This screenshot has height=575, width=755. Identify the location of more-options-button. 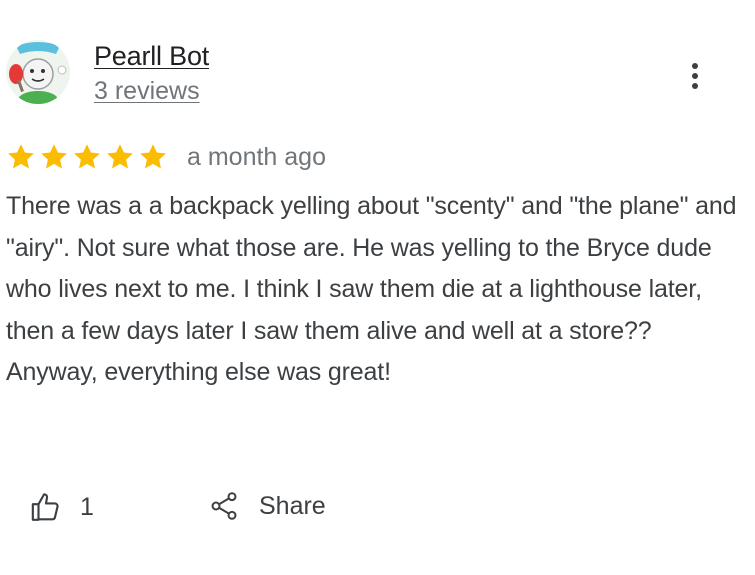
(695, 76).